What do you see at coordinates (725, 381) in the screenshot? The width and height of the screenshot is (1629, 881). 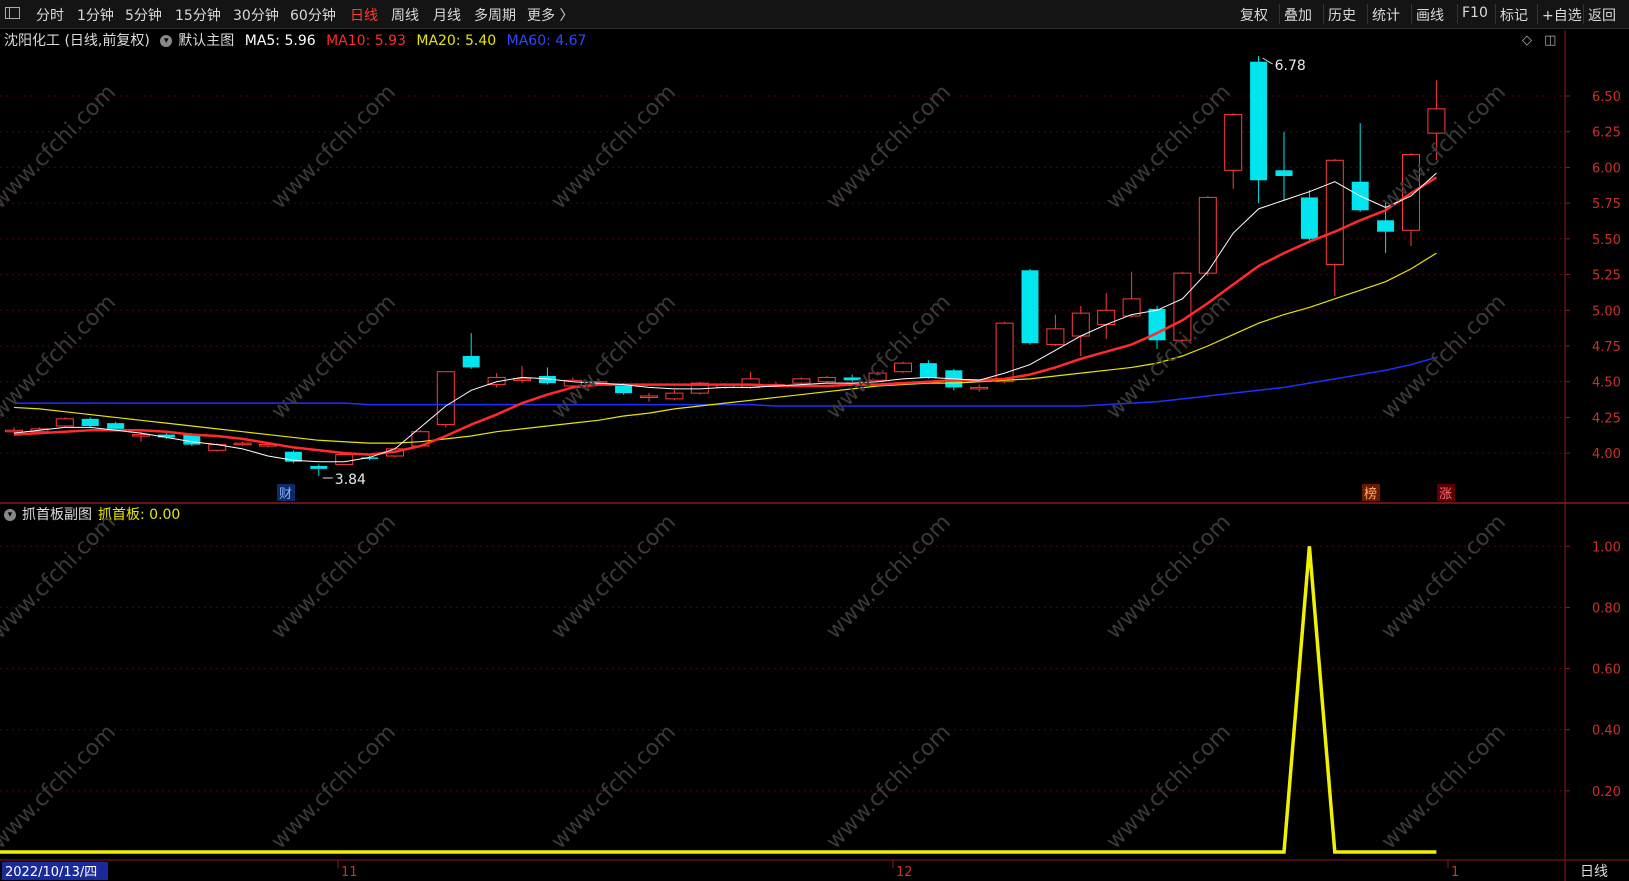 I see `ma60-line` at bounding box center [725, 381].